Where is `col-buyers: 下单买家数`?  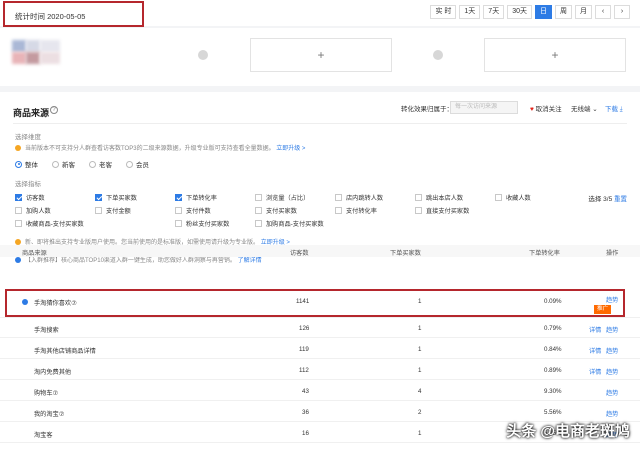
col-buyers: 下单买家数 is located at coordinates (405, 252).